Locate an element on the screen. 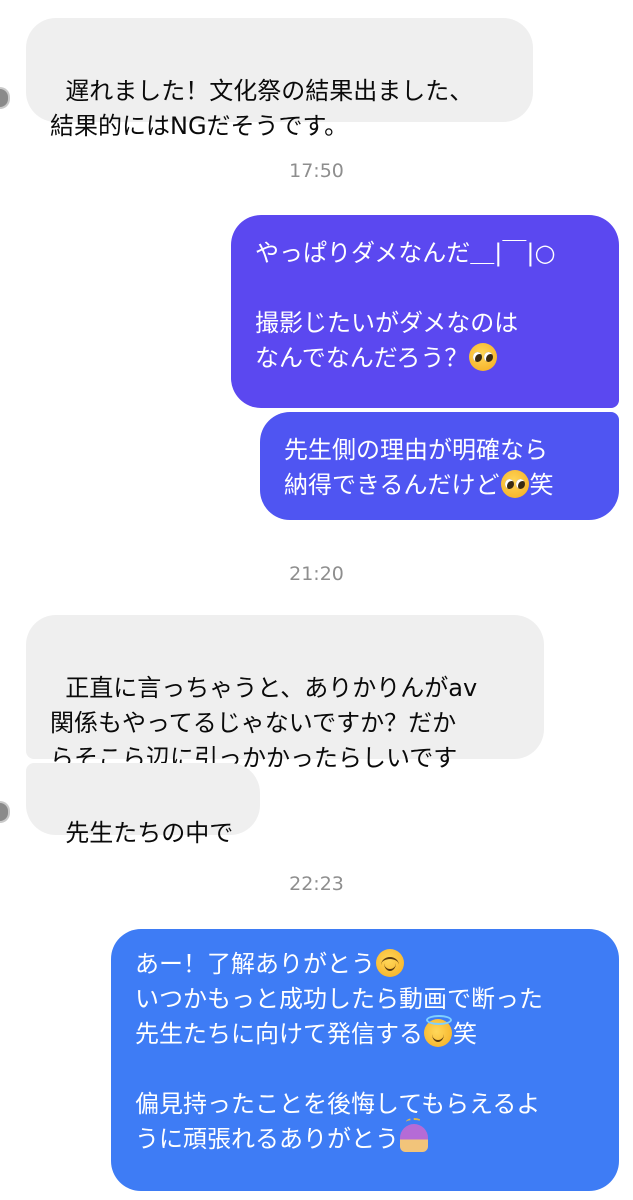 This screenshot has width=633, height=1200. timestamp: 17:50 is located at coordinates (316, 171).